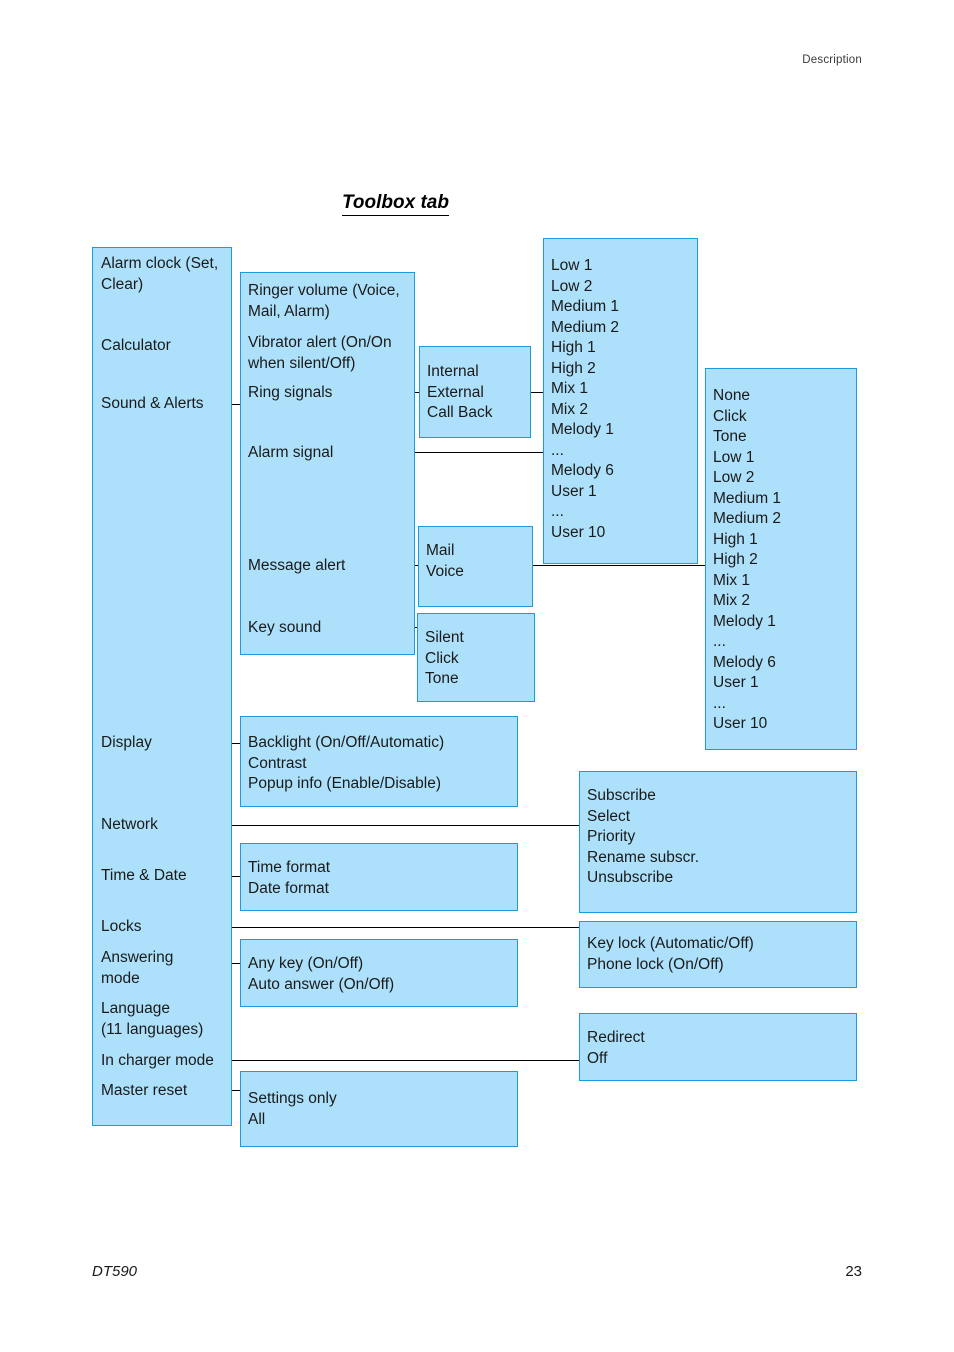 The height and width of the screenshot is (1352, 954). I want to click on page-header-section: Description, so click(832, 60).